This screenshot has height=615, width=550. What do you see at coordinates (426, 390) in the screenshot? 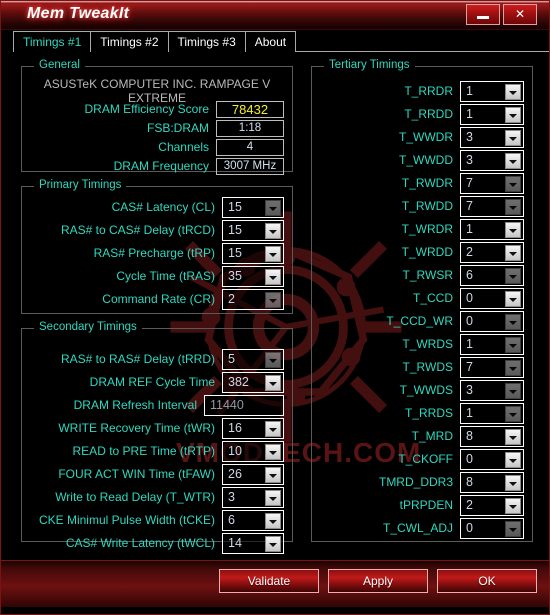
I see `tertiary-label-t-wwds: T_WWDS` at bounding box center [426, 390].